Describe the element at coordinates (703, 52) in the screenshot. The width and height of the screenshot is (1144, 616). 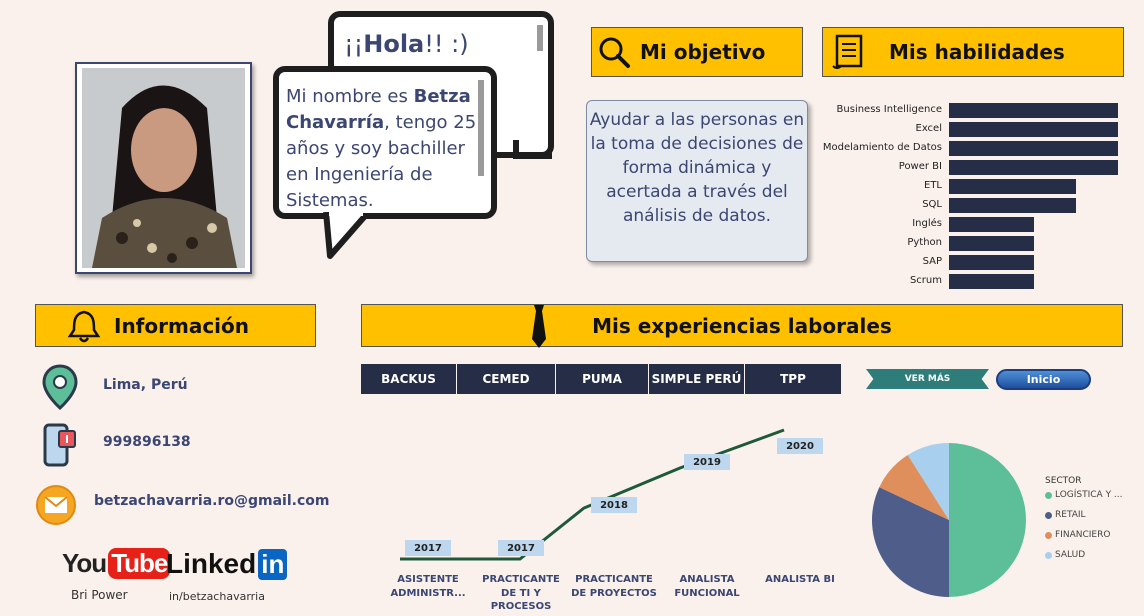
I see `objective-title: Mi objetivo` at that location.